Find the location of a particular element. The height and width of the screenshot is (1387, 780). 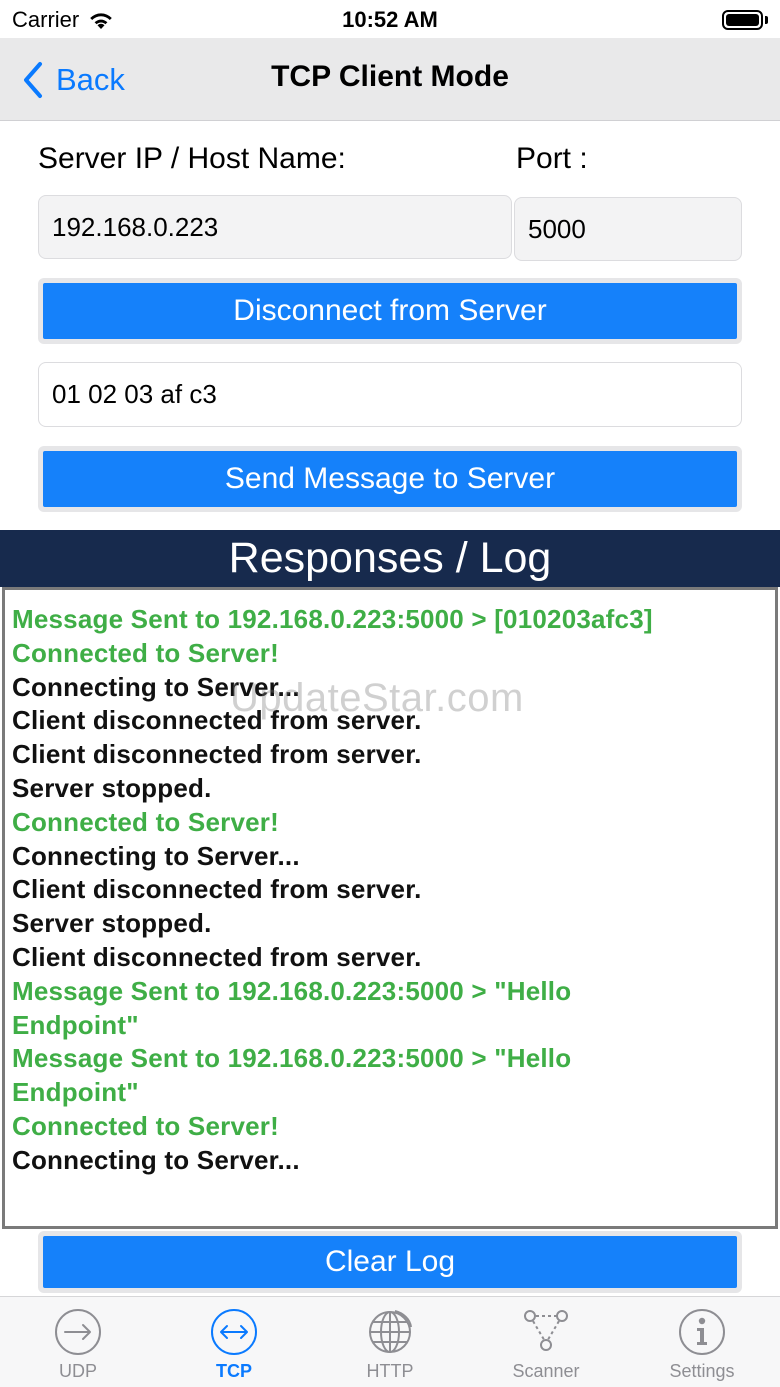

send-button-container: Send Message to Server is located at coordinates (390, 479).